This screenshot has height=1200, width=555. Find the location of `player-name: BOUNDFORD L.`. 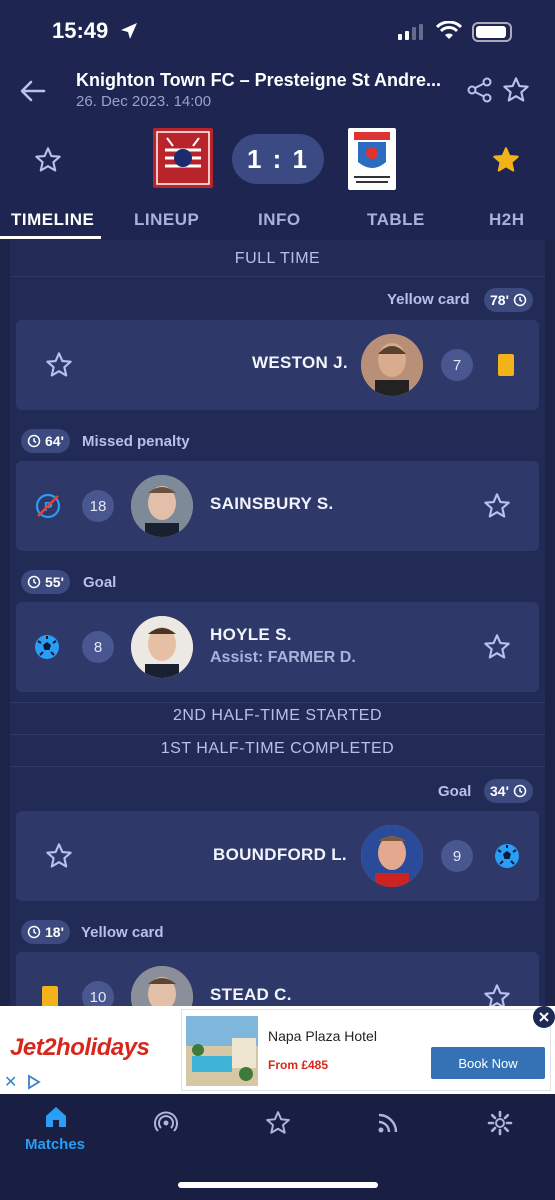

player-name: BOUNDFORD L. is located at coordinates (280, 855).